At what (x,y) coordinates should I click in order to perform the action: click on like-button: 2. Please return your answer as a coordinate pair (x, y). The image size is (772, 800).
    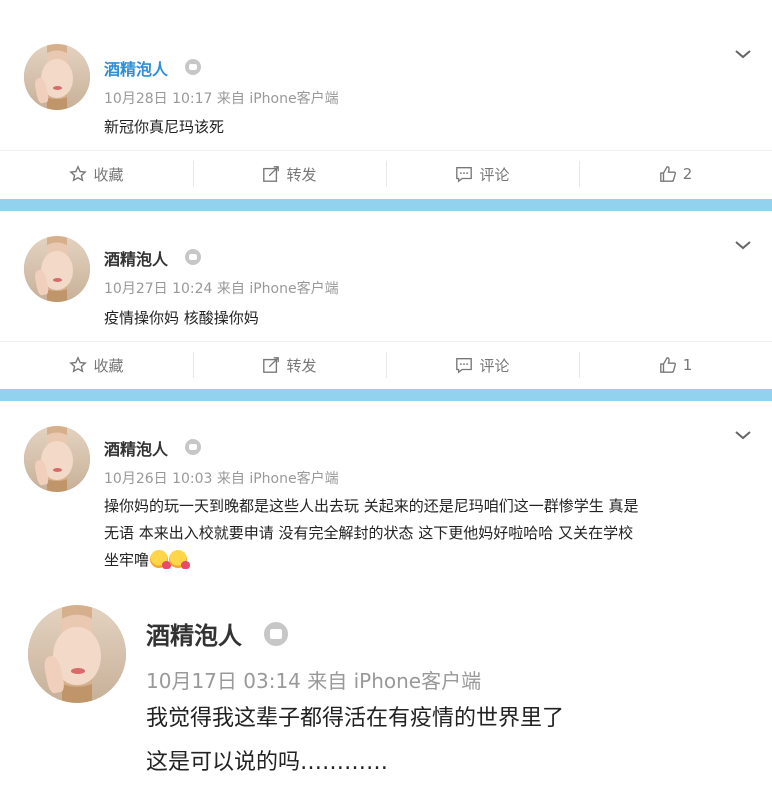
    Looking at the image, I should click on (675, 174).